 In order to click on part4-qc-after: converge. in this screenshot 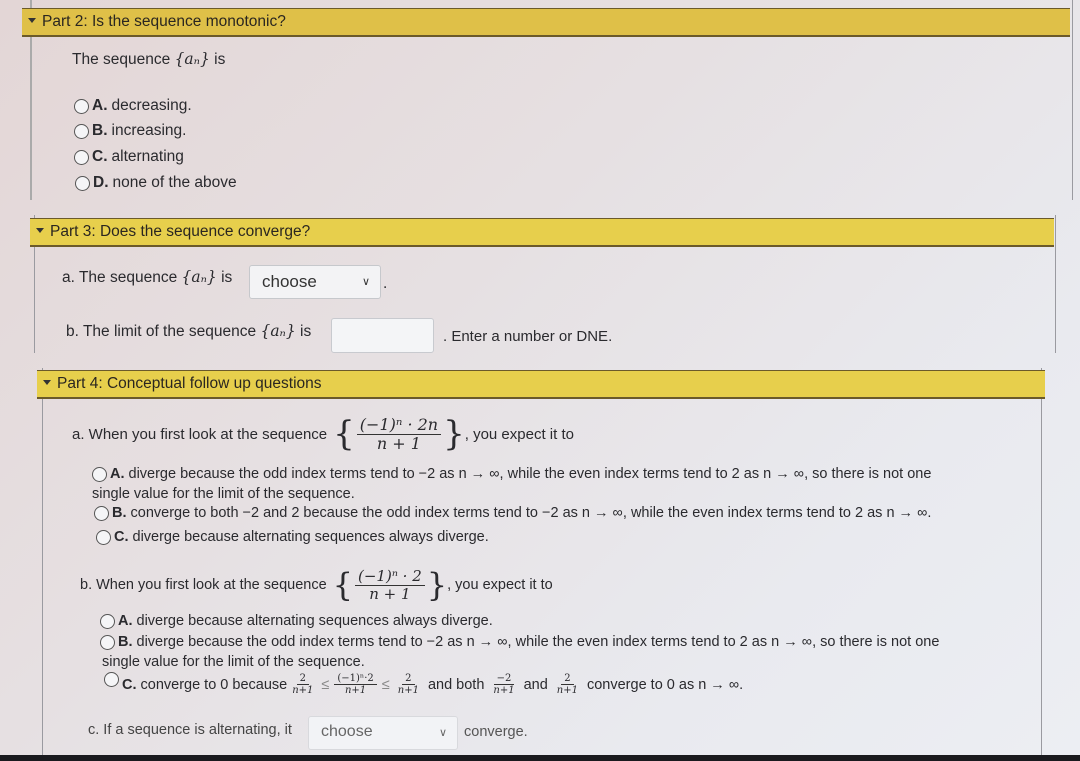, I will do `click(496, 732)`.